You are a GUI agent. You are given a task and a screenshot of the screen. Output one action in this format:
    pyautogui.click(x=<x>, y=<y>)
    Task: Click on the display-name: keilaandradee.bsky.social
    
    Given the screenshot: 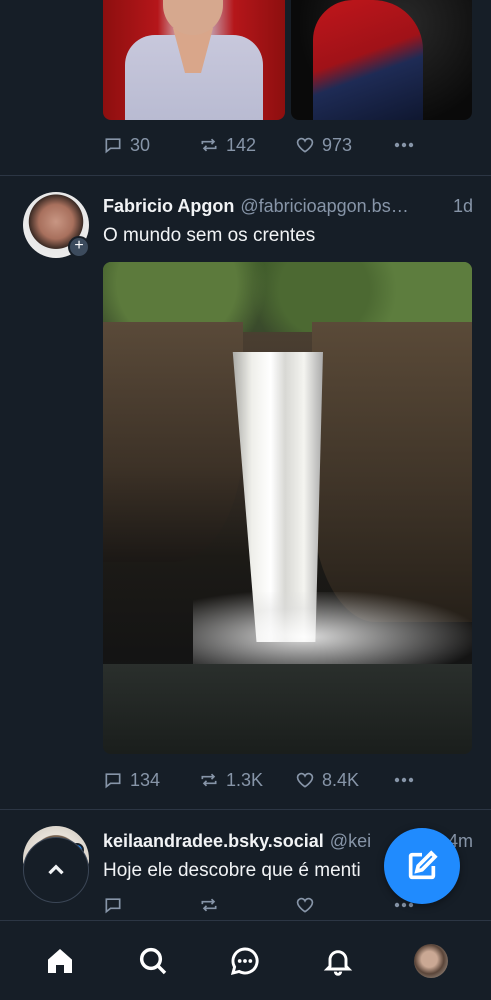 What is the action you would take?
    pyautogui.click(x=213, y=841)
    